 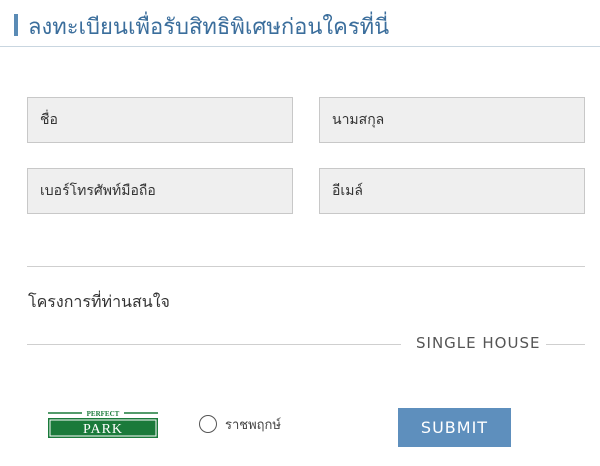 What do you see at coordinates (565, 344) in the screenshot?
I see `group-line-right` at bounding box center [565, 344].